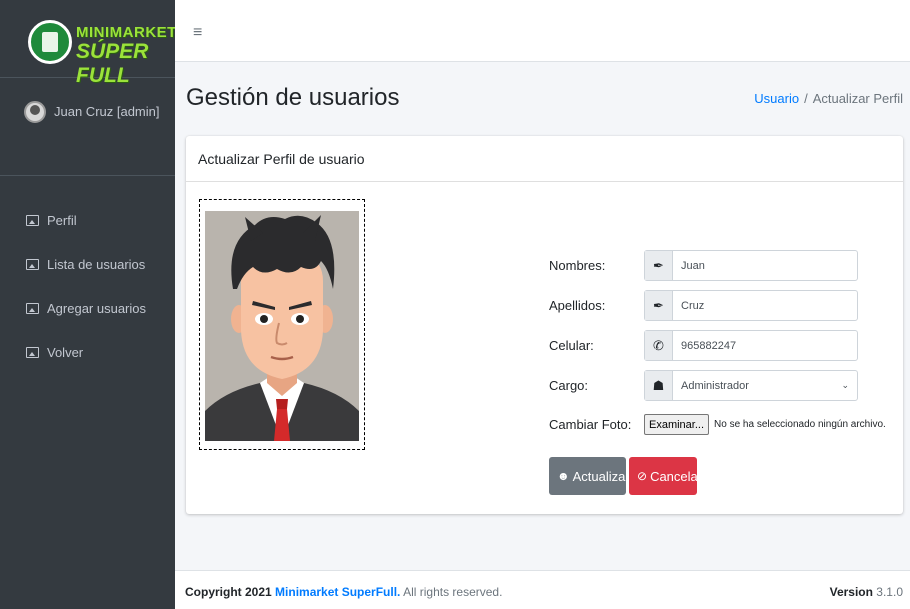 The width and height of the screenshot is (910, 609). What do you see at coordinates (642, 476) in the screenshot?
I see `ban-icon: ⊘` at bounding box center [642, 476].